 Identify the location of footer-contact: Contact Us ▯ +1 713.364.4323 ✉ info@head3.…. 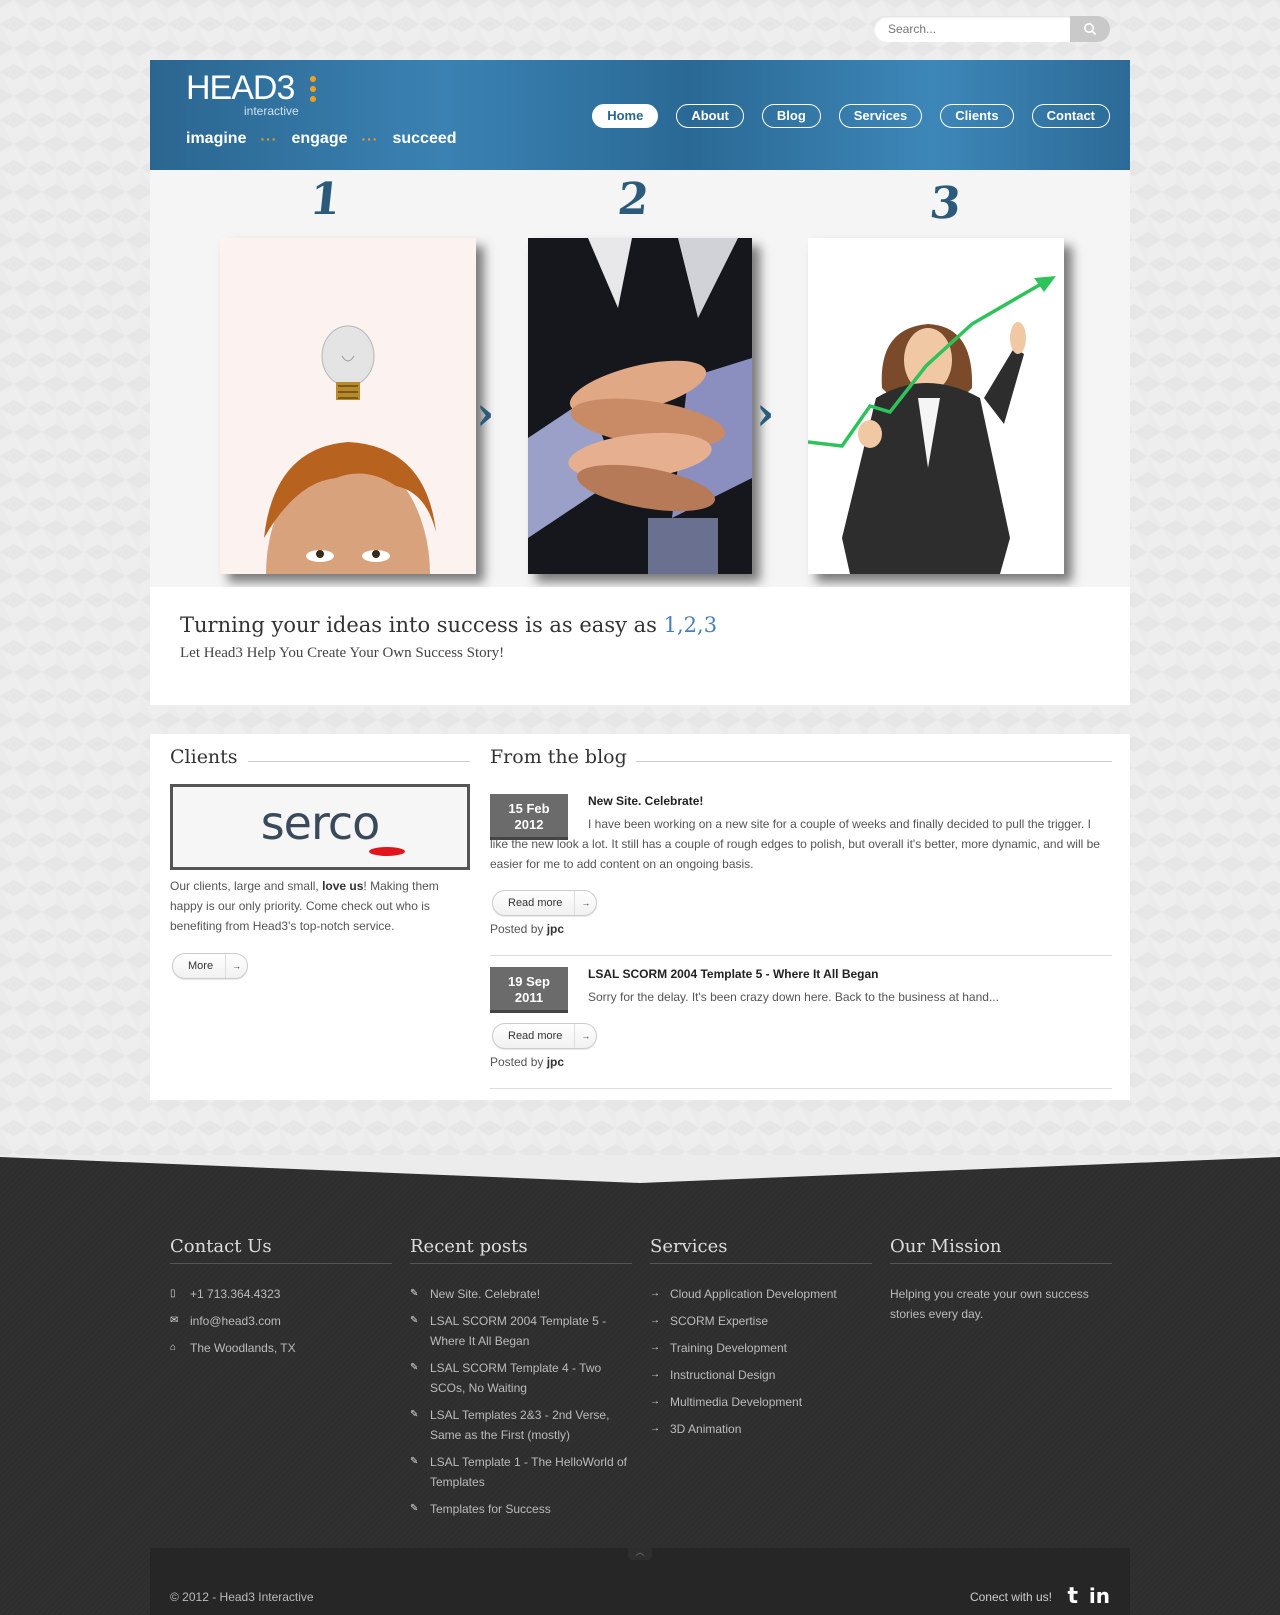
(281, 1300).